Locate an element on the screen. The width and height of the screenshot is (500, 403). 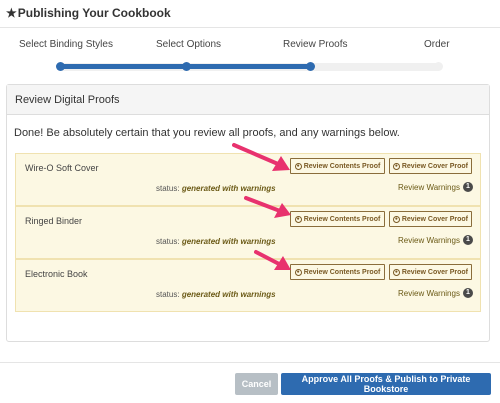
step-order: Order is located at coordinates (437, 44).